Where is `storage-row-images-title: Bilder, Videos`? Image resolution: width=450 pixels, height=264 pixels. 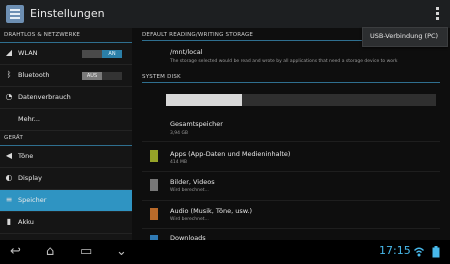
storage-row-images-title: Bilder, Videos is located at coordinates (192, 182).